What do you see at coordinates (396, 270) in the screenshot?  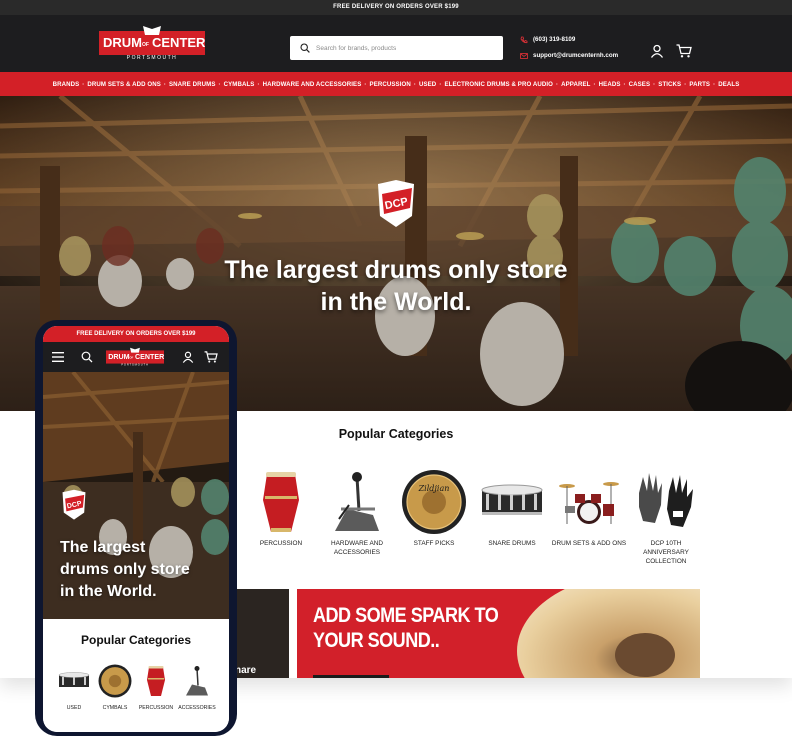 I see `hero-title-line1: The largest drums only store` at bounding box center [396, 270].